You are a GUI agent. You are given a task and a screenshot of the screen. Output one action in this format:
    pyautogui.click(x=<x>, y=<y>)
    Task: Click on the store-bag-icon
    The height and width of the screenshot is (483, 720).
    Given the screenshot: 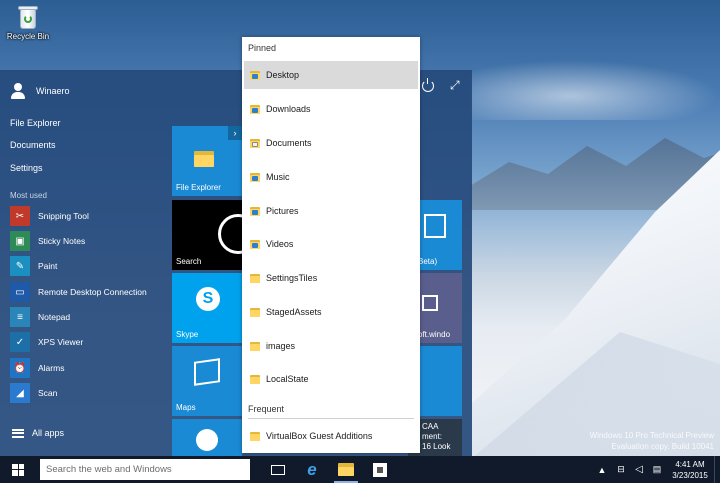 What is the action you would take?
    pyautogui.click(x=380, y=469)
    